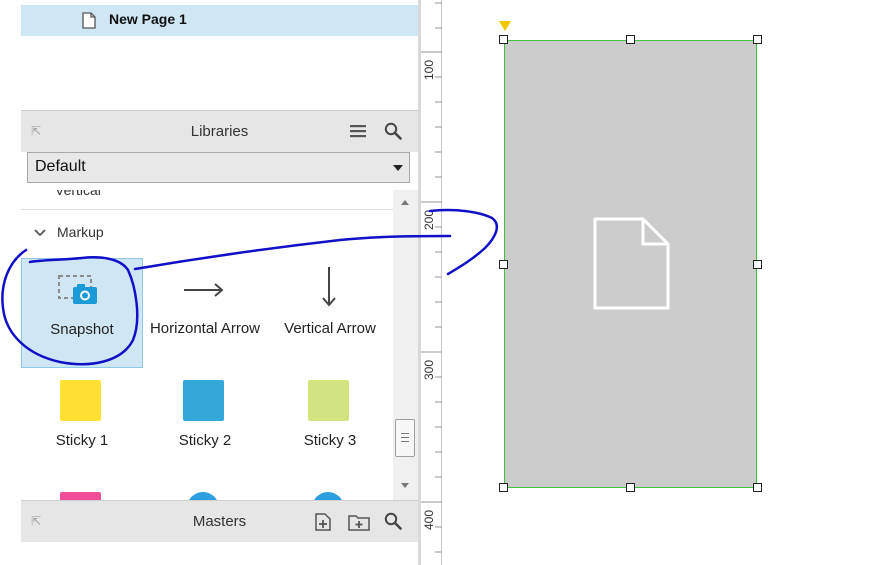  Describe the element at coordinates (405, 485) in the screenshot. I see `scroll-down-icon` at that location.